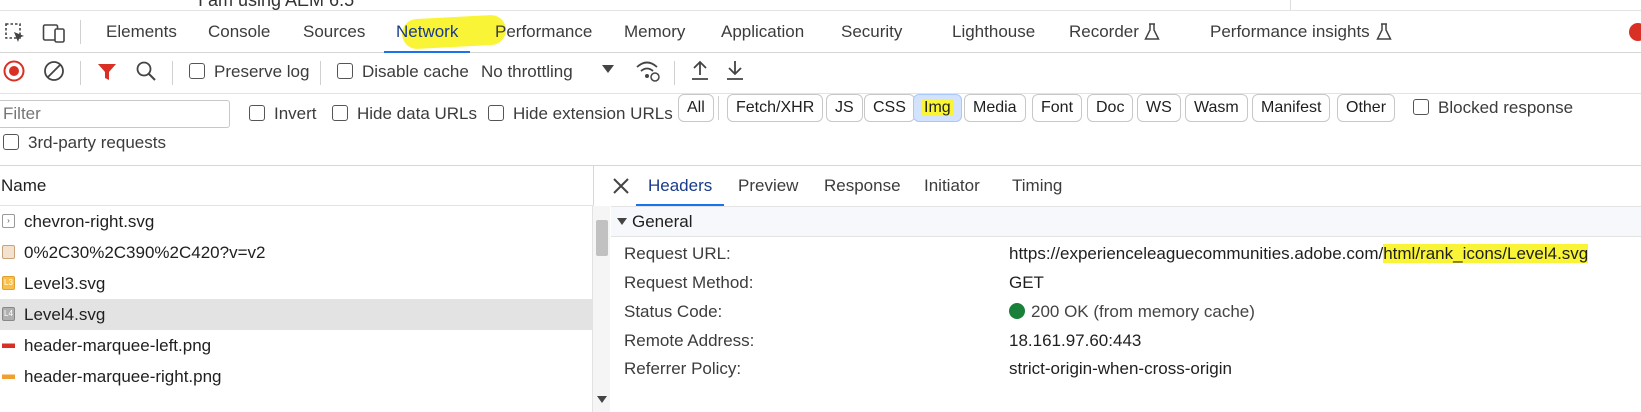  What do you see at coordinates (65, 283) in the screenshot?
I see `request-name: Level3.svg` at bounding box center [65, 283].